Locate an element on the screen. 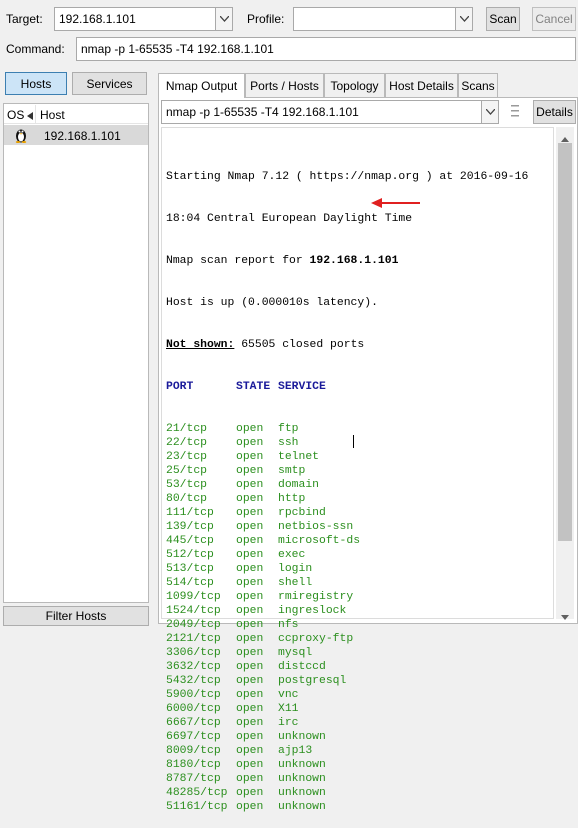 This screenshot has width=578, height=828. port-number: 51161/tcp is located at coordinates (197, 807).